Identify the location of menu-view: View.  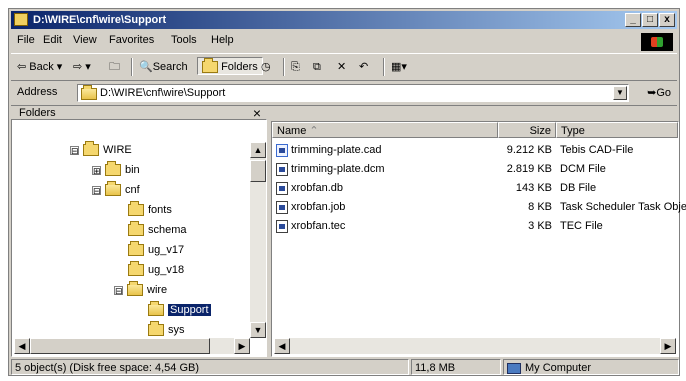
(85, 40).